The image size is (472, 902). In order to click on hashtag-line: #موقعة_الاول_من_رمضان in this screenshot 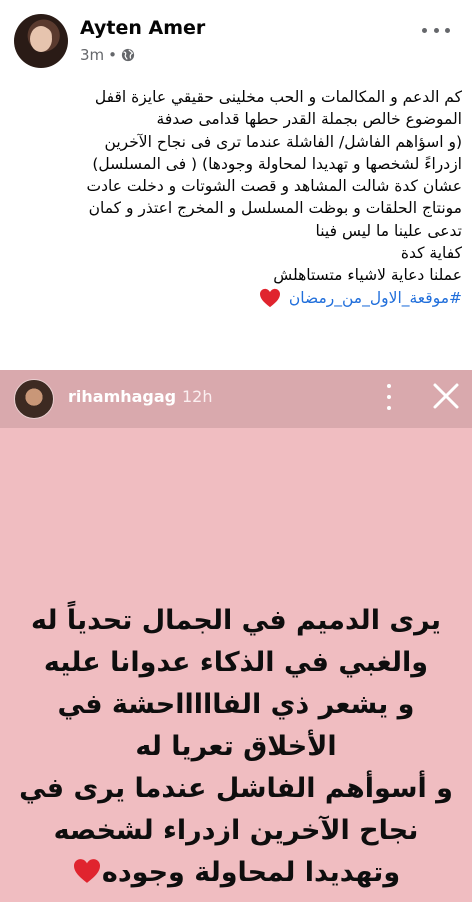, I will do `click(237, 298)`.